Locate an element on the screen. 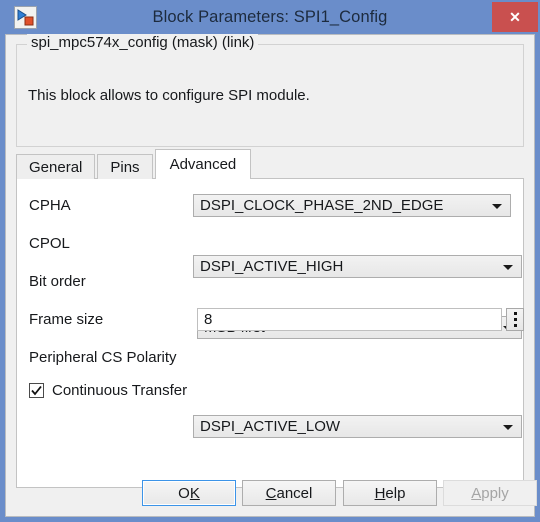 Image resolution: width=540 pixels, height=522 pixels. apply-button: Apply is located at coordinates (490, 493).